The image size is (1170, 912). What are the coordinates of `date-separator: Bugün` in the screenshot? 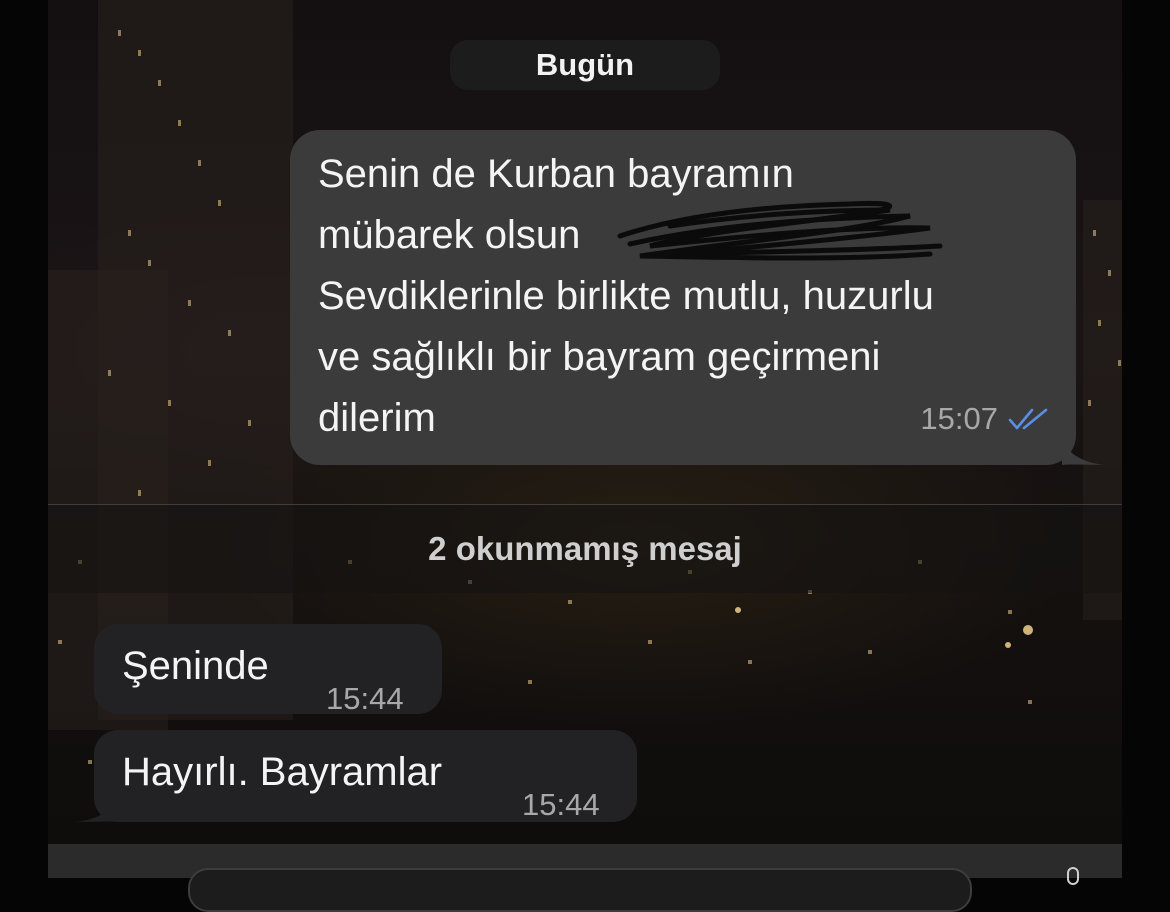 It's located at (585, 65).